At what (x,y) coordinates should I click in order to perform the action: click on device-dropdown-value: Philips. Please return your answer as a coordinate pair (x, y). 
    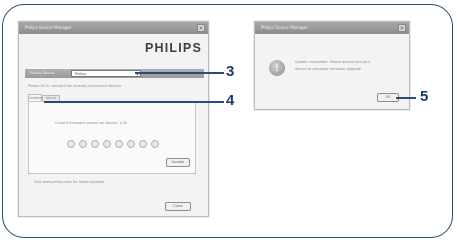
    Looking at the image, I should click on (81, 74).